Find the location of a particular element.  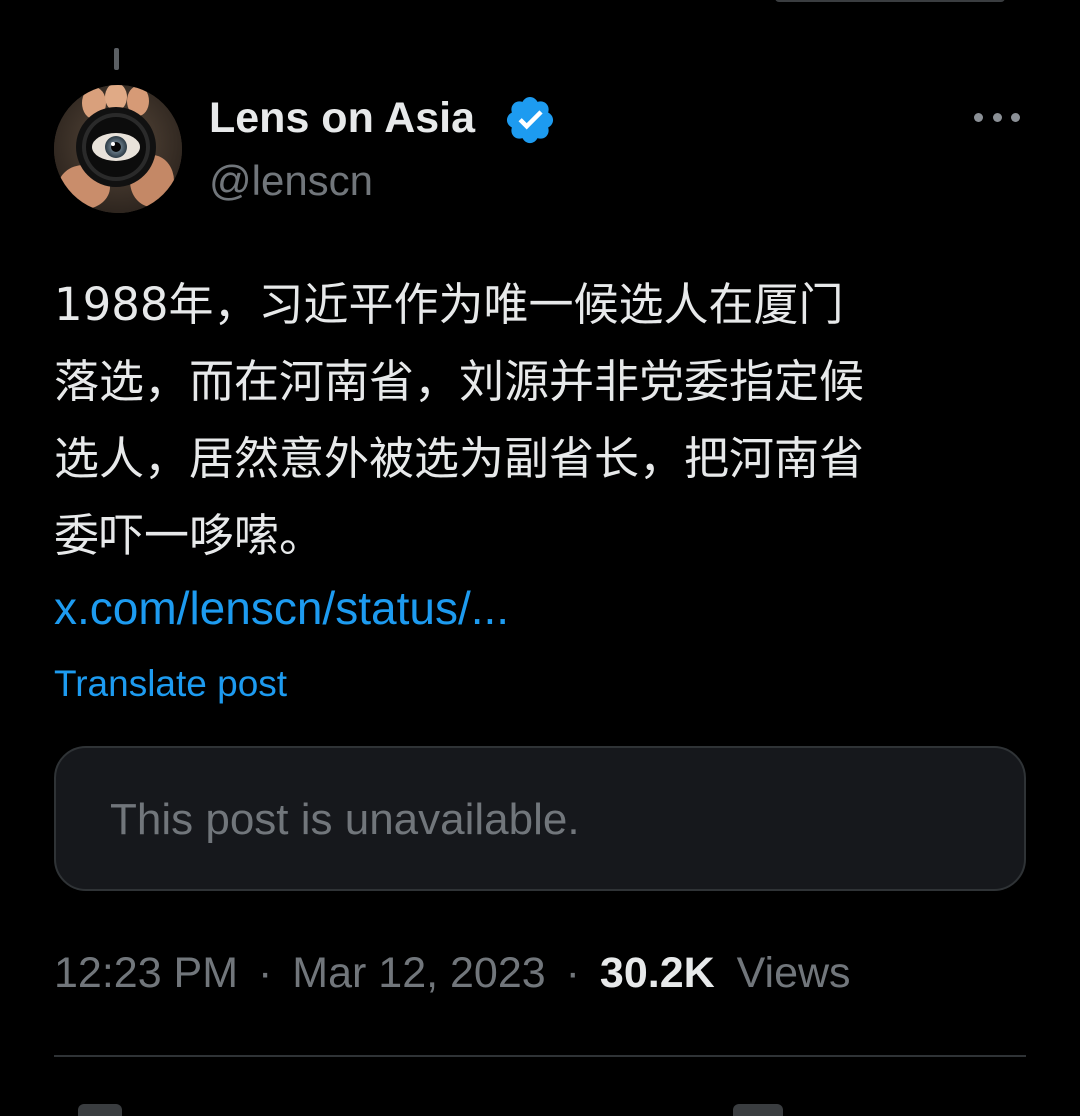

author-handle: @lenscn is located at coordinates (291, 181).